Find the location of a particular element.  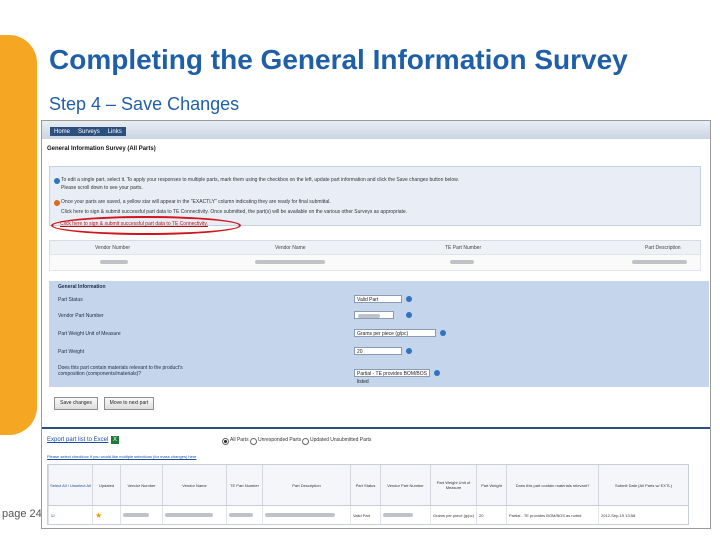

warning-icon is located at coordinates (57, 203).